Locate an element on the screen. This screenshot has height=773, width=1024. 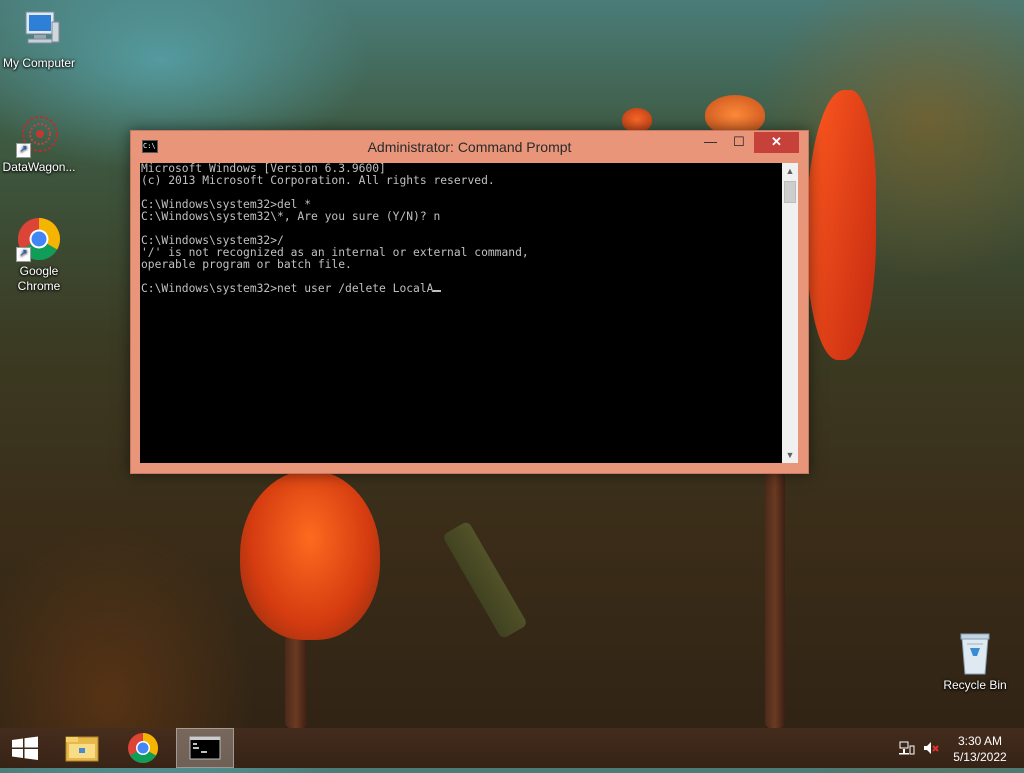
console-line: operable program or batch file. is located at coordinates (246, 264).